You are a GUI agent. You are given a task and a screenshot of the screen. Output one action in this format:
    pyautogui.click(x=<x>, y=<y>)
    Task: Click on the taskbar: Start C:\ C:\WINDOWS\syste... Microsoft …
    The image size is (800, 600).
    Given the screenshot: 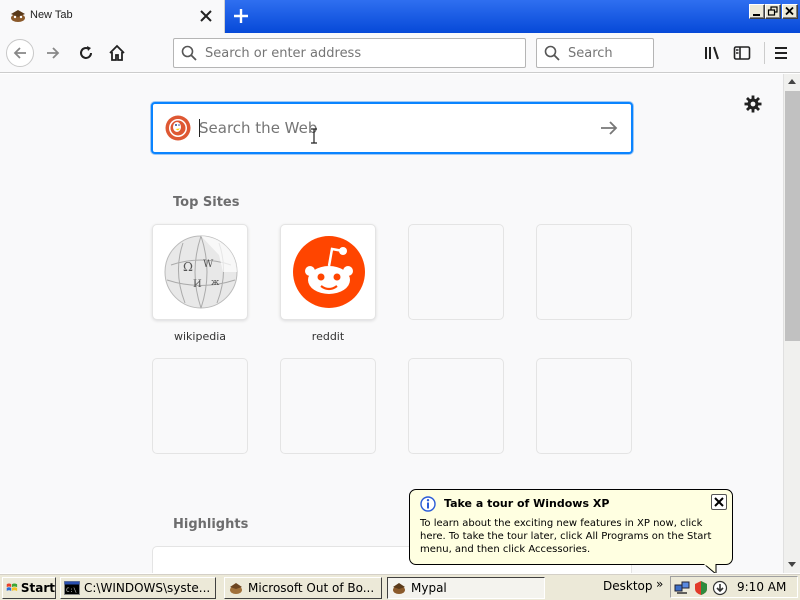 What is the action you would take?
    pyautogui.click(x=400, y=586)
    